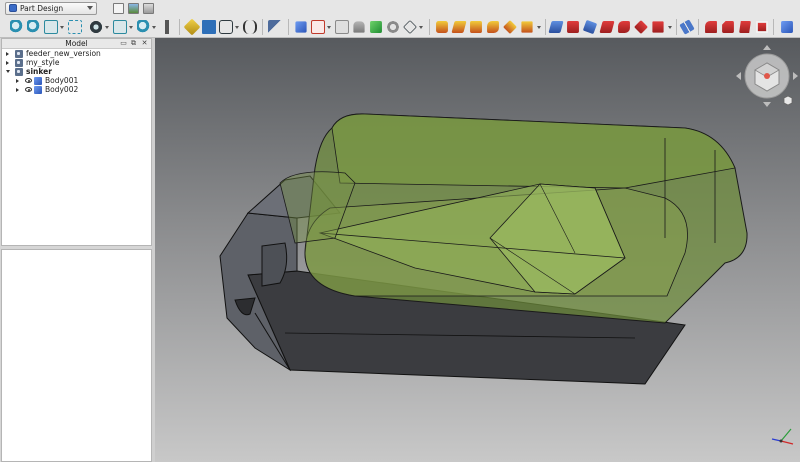 The width and height of the screenshot is (800, 462). Describe the element at coordinates (782, 436) in the screenshot. I see `axis-cross` at that location.